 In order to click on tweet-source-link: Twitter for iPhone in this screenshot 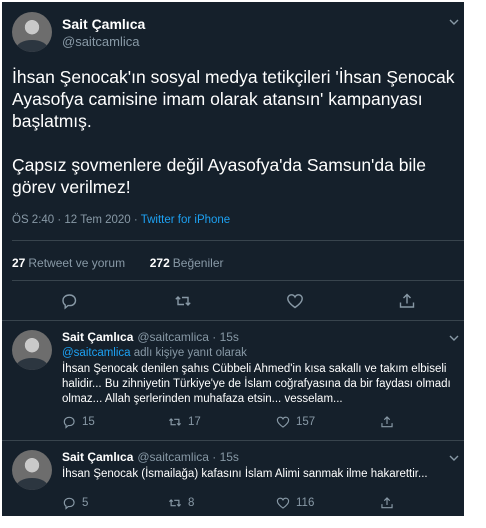, I will do `click(185, 220)`.